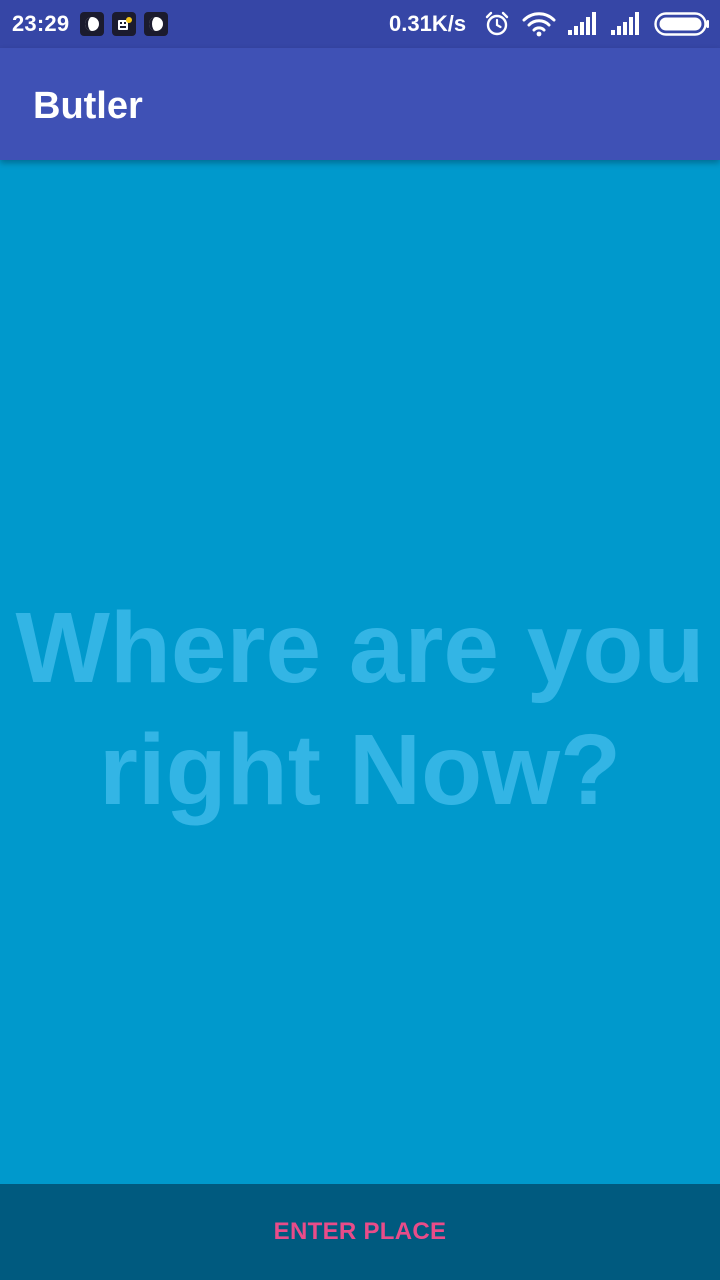 This screenshot has height=1280, width=720. Describe the element at coordinates (41, 23) in the screenshot. I see `status-time: 23:29` at that location.